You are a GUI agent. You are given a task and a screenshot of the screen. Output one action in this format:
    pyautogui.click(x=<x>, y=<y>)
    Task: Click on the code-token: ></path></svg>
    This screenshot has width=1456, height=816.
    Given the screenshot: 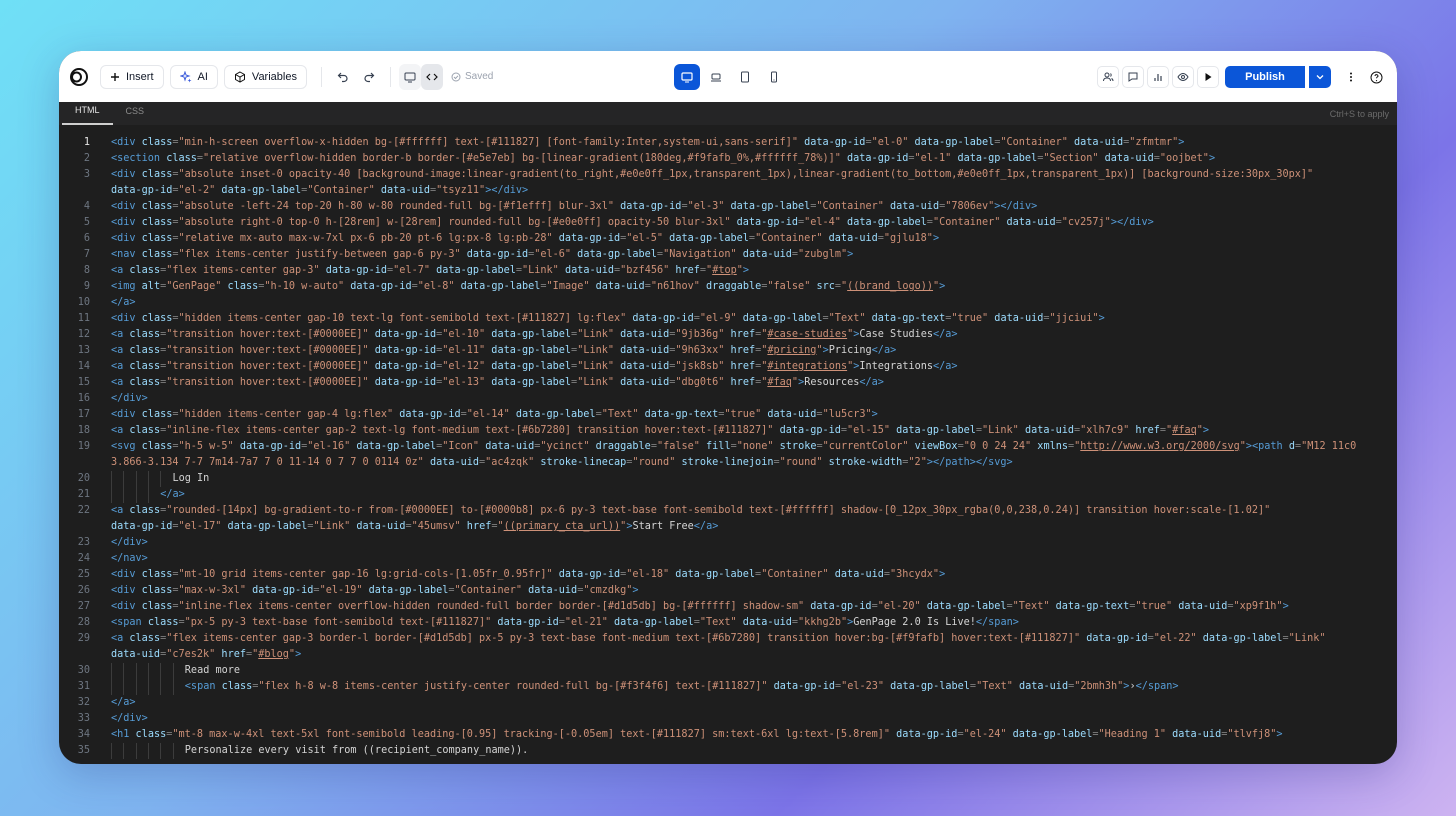 What is the action you would take?
    pyautogui.click(x=969, y=462)
    